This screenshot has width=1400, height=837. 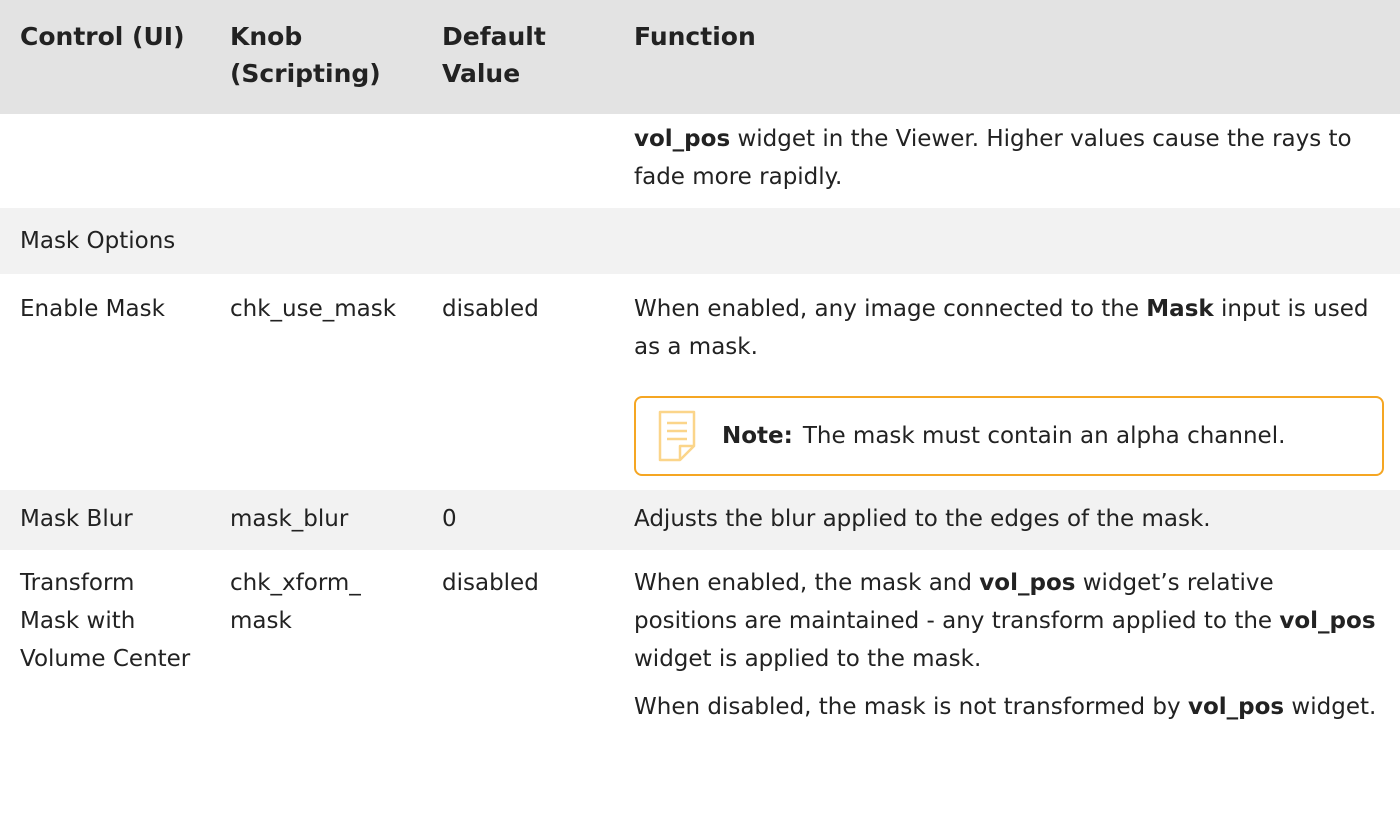 What do you see at coordinates (105, 638) in the screenshot?
I see `cell-control: Transform Mask with Volume Center` at bounding box center [105, 638].